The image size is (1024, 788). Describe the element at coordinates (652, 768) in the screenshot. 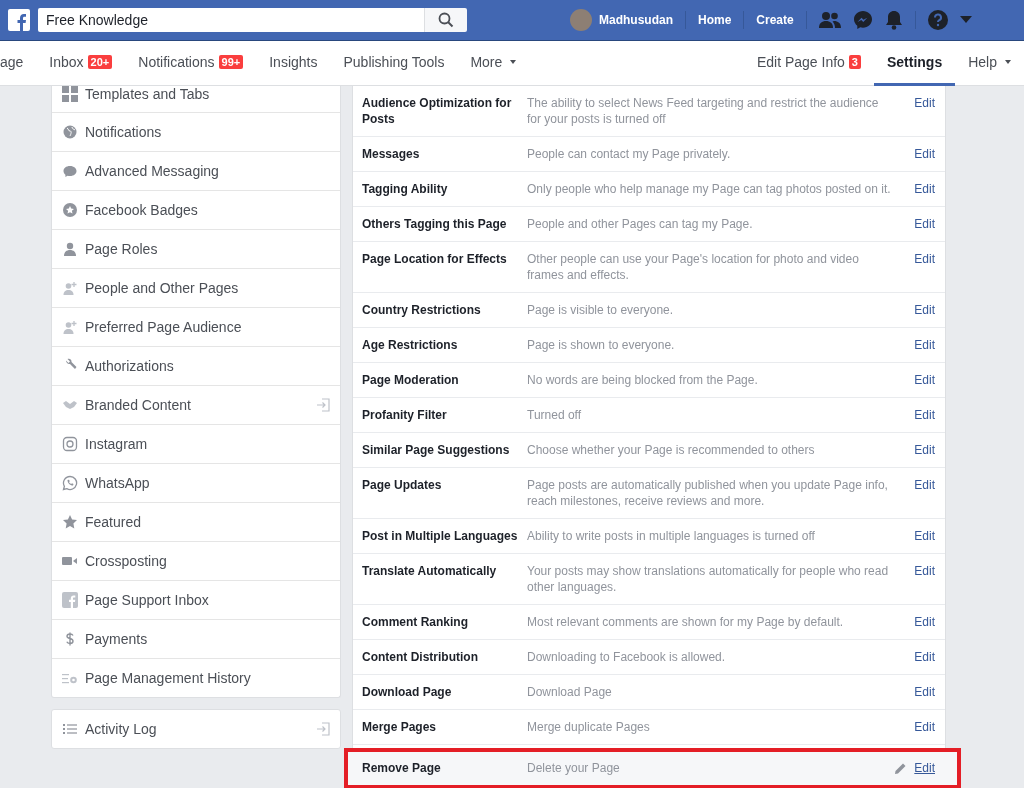

I see `highlighted-setting-row: Remove Page Delete your Page Edit` at that location.